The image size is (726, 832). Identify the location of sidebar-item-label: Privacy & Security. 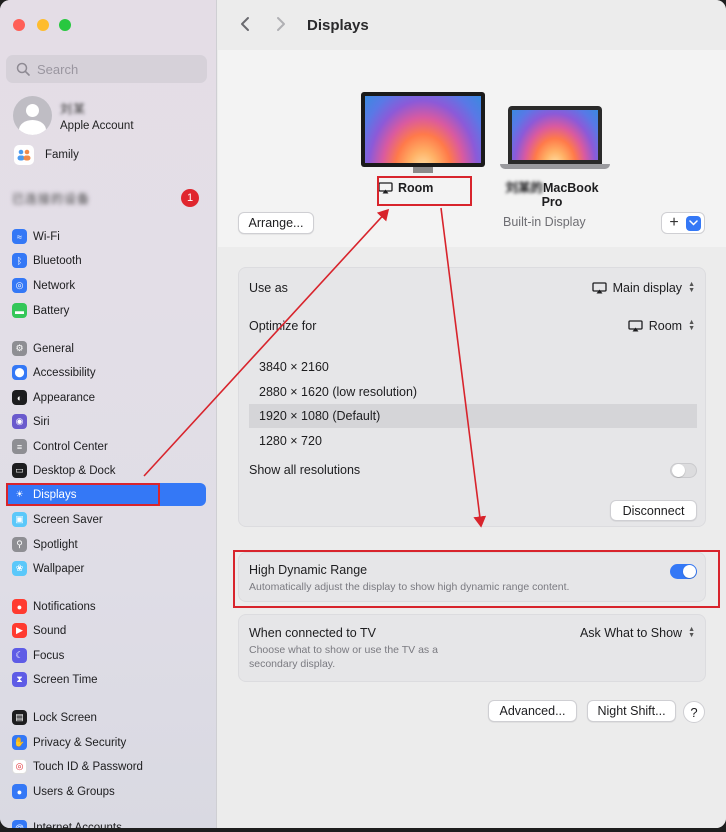
(80, 742).